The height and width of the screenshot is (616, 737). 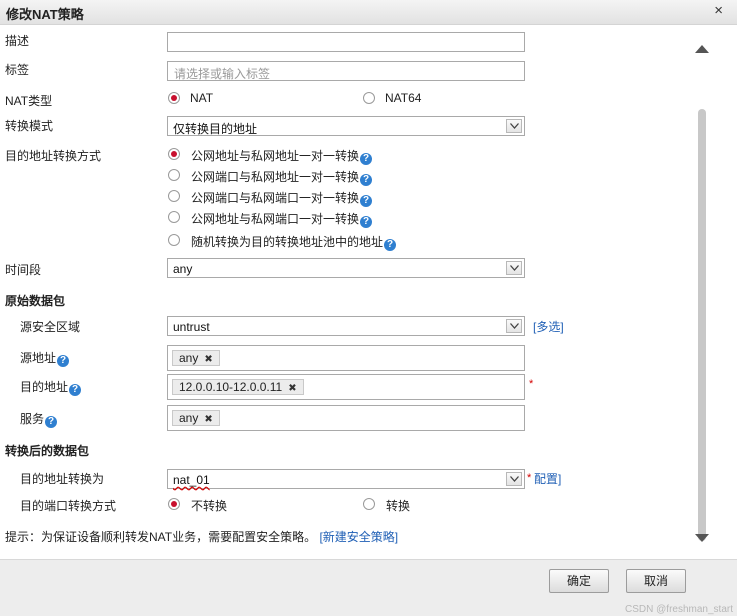 I want to click on dialog-title: 修改NAT策略, so click(x=45, y=14).